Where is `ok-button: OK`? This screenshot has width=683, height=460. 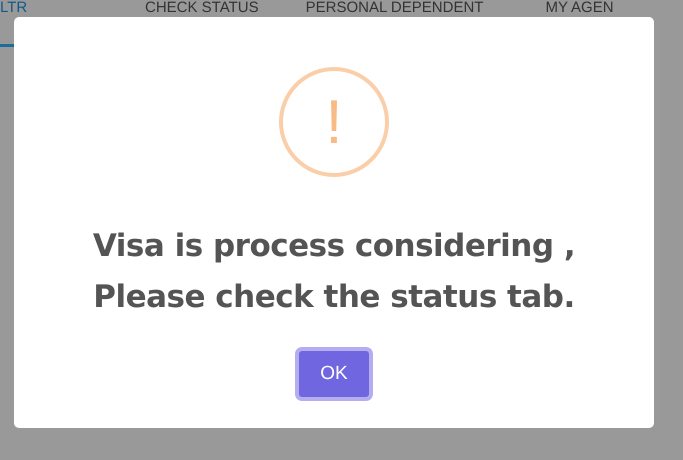
ok-button: OK is located at coordinates (334, 374).